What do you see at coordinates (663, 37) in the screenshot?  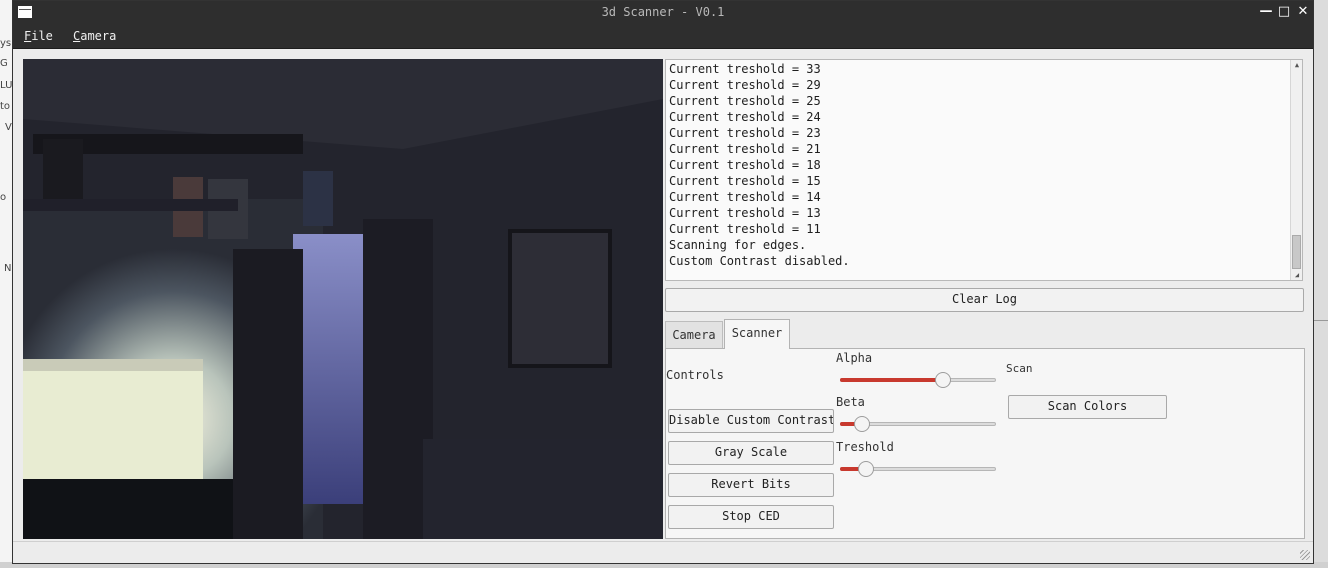 I see `menu-bar: File Camera` at bounding box center [663, 37].